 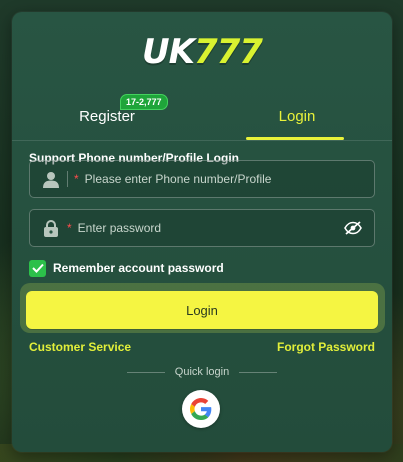 I want to click on tab-login-label: Login, so click(x=297, y=116).